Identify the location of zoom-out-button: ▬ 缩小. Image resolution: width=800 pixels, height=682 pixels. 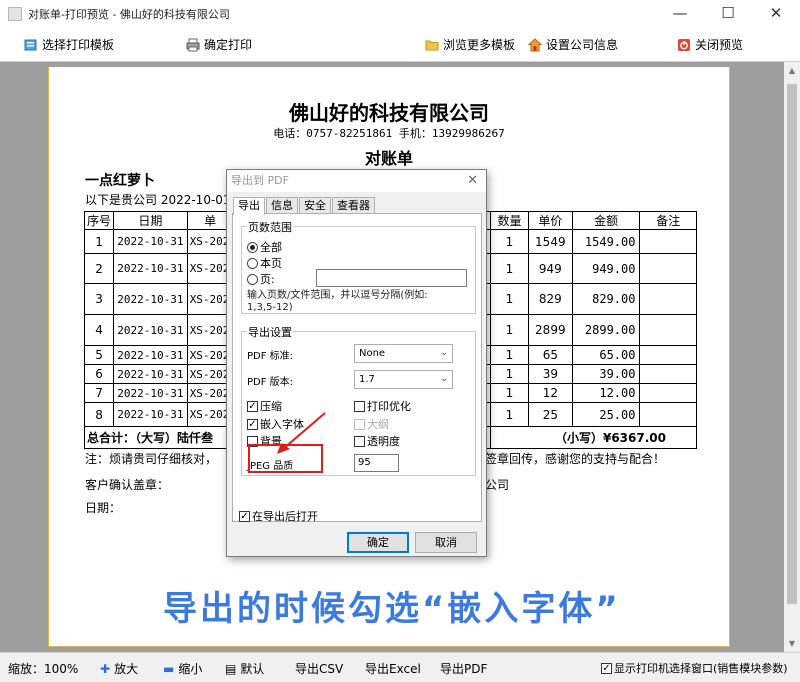
(182, 668).